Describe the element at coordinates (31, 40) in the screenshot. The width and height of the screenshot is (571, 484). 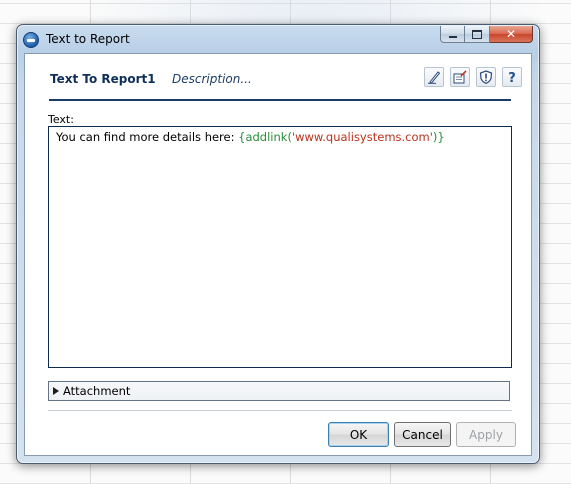
I see `app-icon` at that location.